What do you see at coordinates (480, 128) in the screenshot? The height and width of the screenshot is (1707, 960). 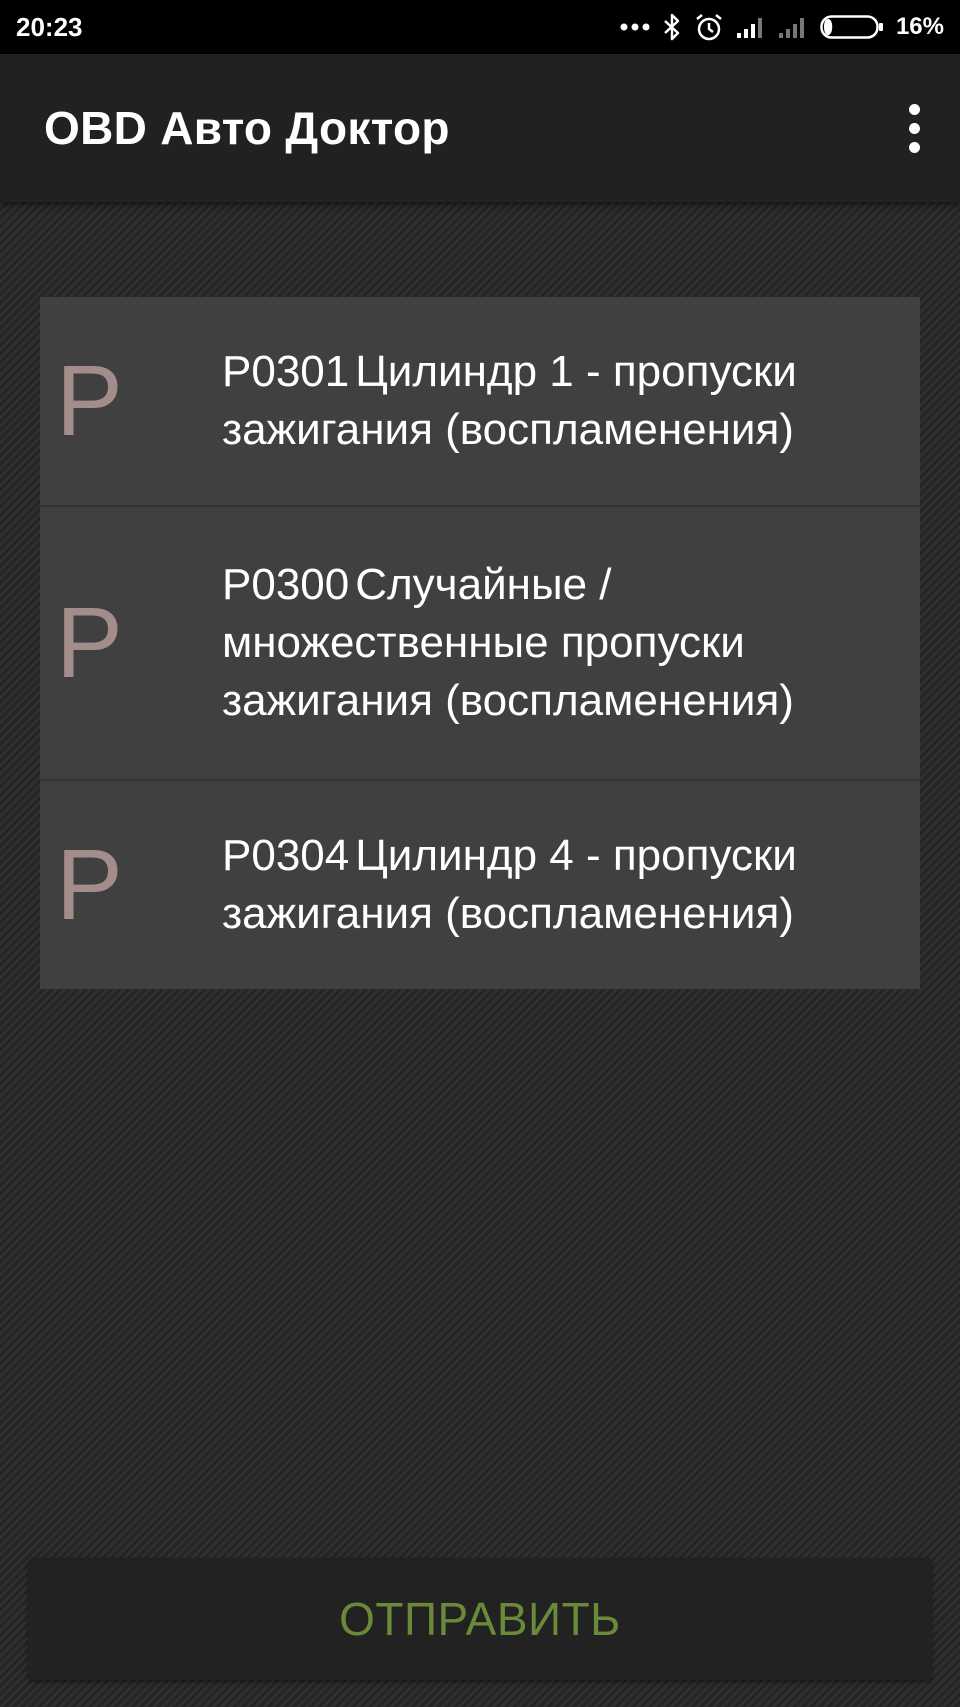 I see `app-bar: OBD Авто Доктор` at bounding box center [480, 128].